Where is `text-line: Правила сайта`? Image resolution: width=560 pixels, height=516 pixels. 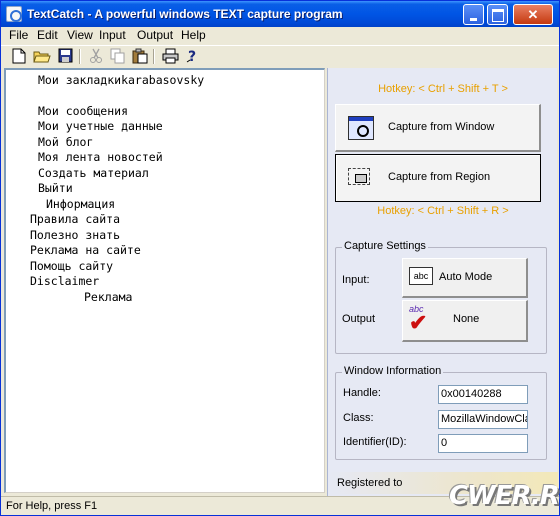
text-line: Правила сайта is located at coordinates (75, 219).